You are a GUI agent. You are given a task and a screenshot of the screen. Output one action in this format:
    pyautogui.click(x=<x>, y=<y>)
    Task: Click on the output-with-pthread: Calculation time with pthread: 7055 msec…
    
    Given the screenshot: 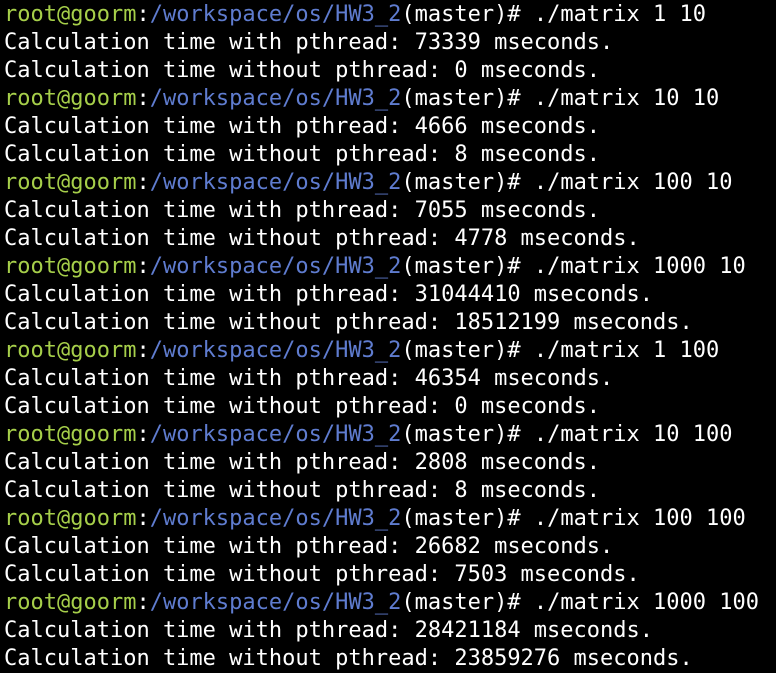 What is the action you would take?
    pyautogui.click(x=302, y=210)
    